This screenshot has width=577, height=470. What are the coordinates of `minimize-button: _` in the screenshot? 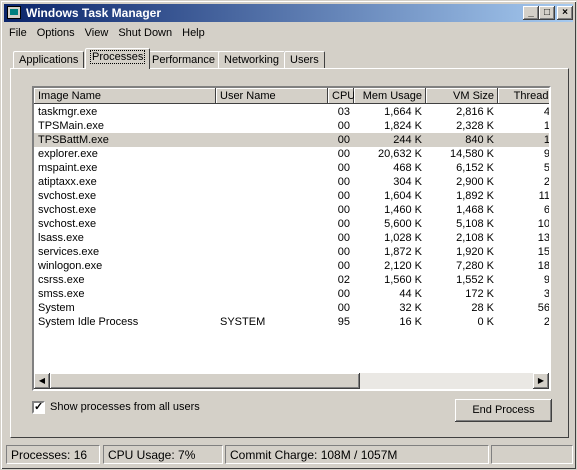 It's located at (531, 13).